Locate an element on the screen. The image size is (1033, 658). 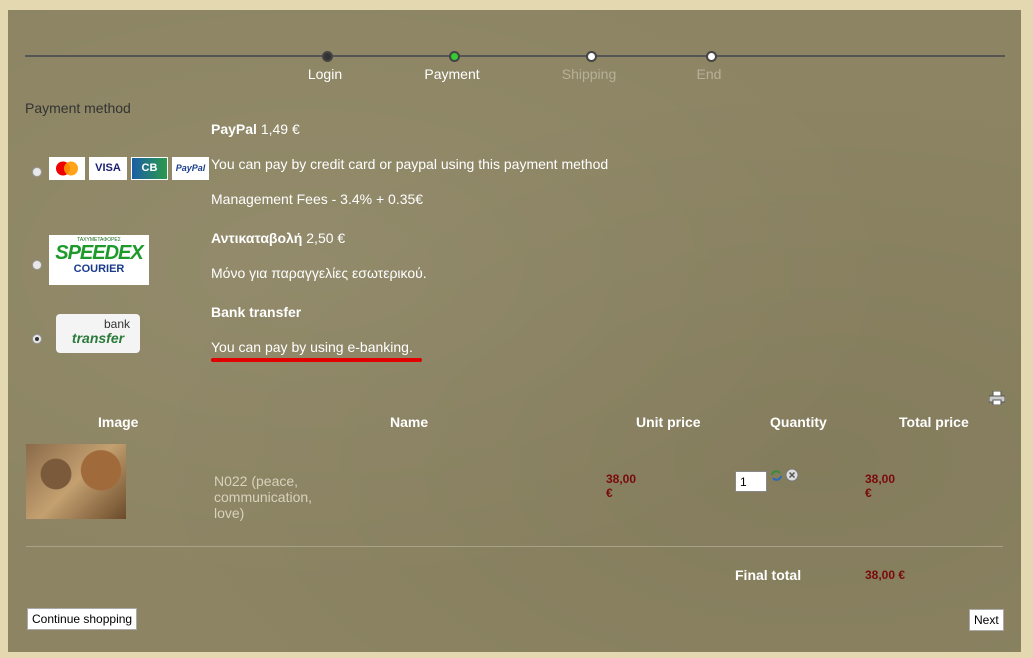
product-image is located at coordinates (76, 481).